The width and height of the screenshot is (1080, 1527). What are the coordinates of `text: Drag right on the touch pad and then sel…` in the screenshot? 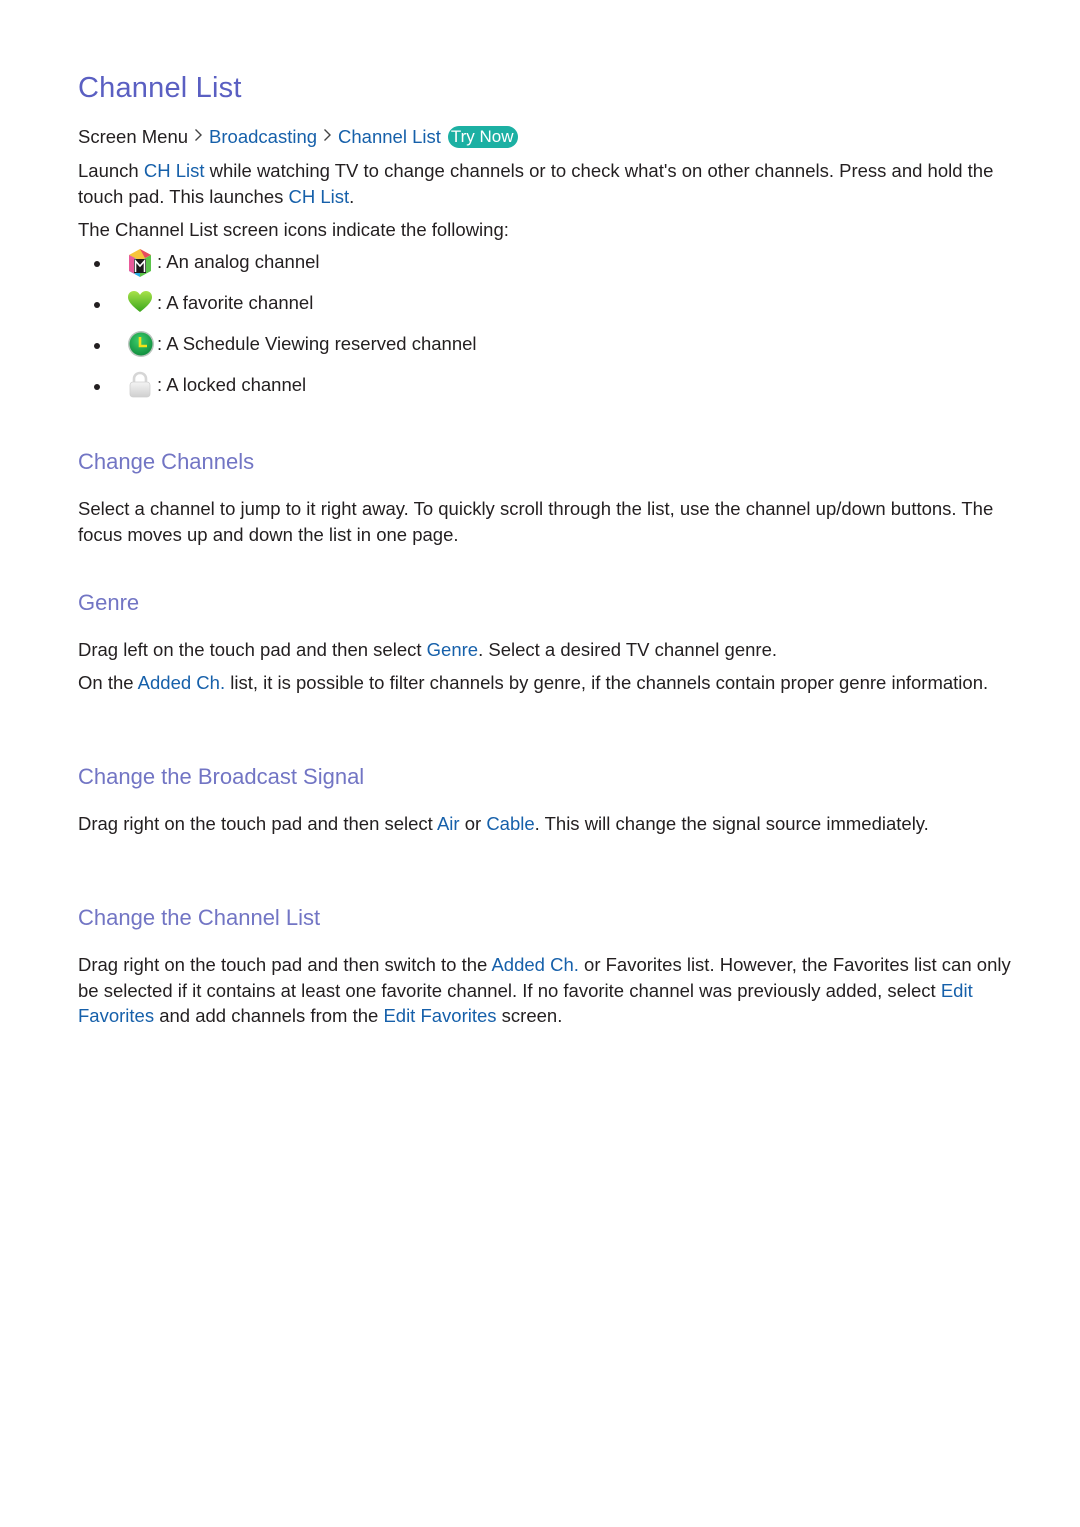 It's located at (257, 823).